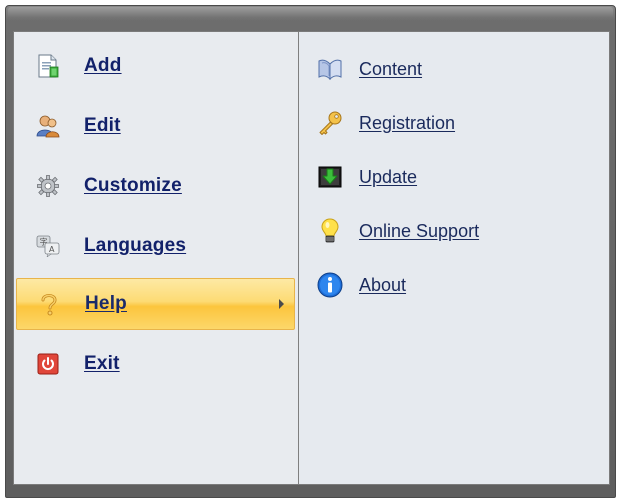  I want to click on menu-item-label: Help, so click(106, 303).